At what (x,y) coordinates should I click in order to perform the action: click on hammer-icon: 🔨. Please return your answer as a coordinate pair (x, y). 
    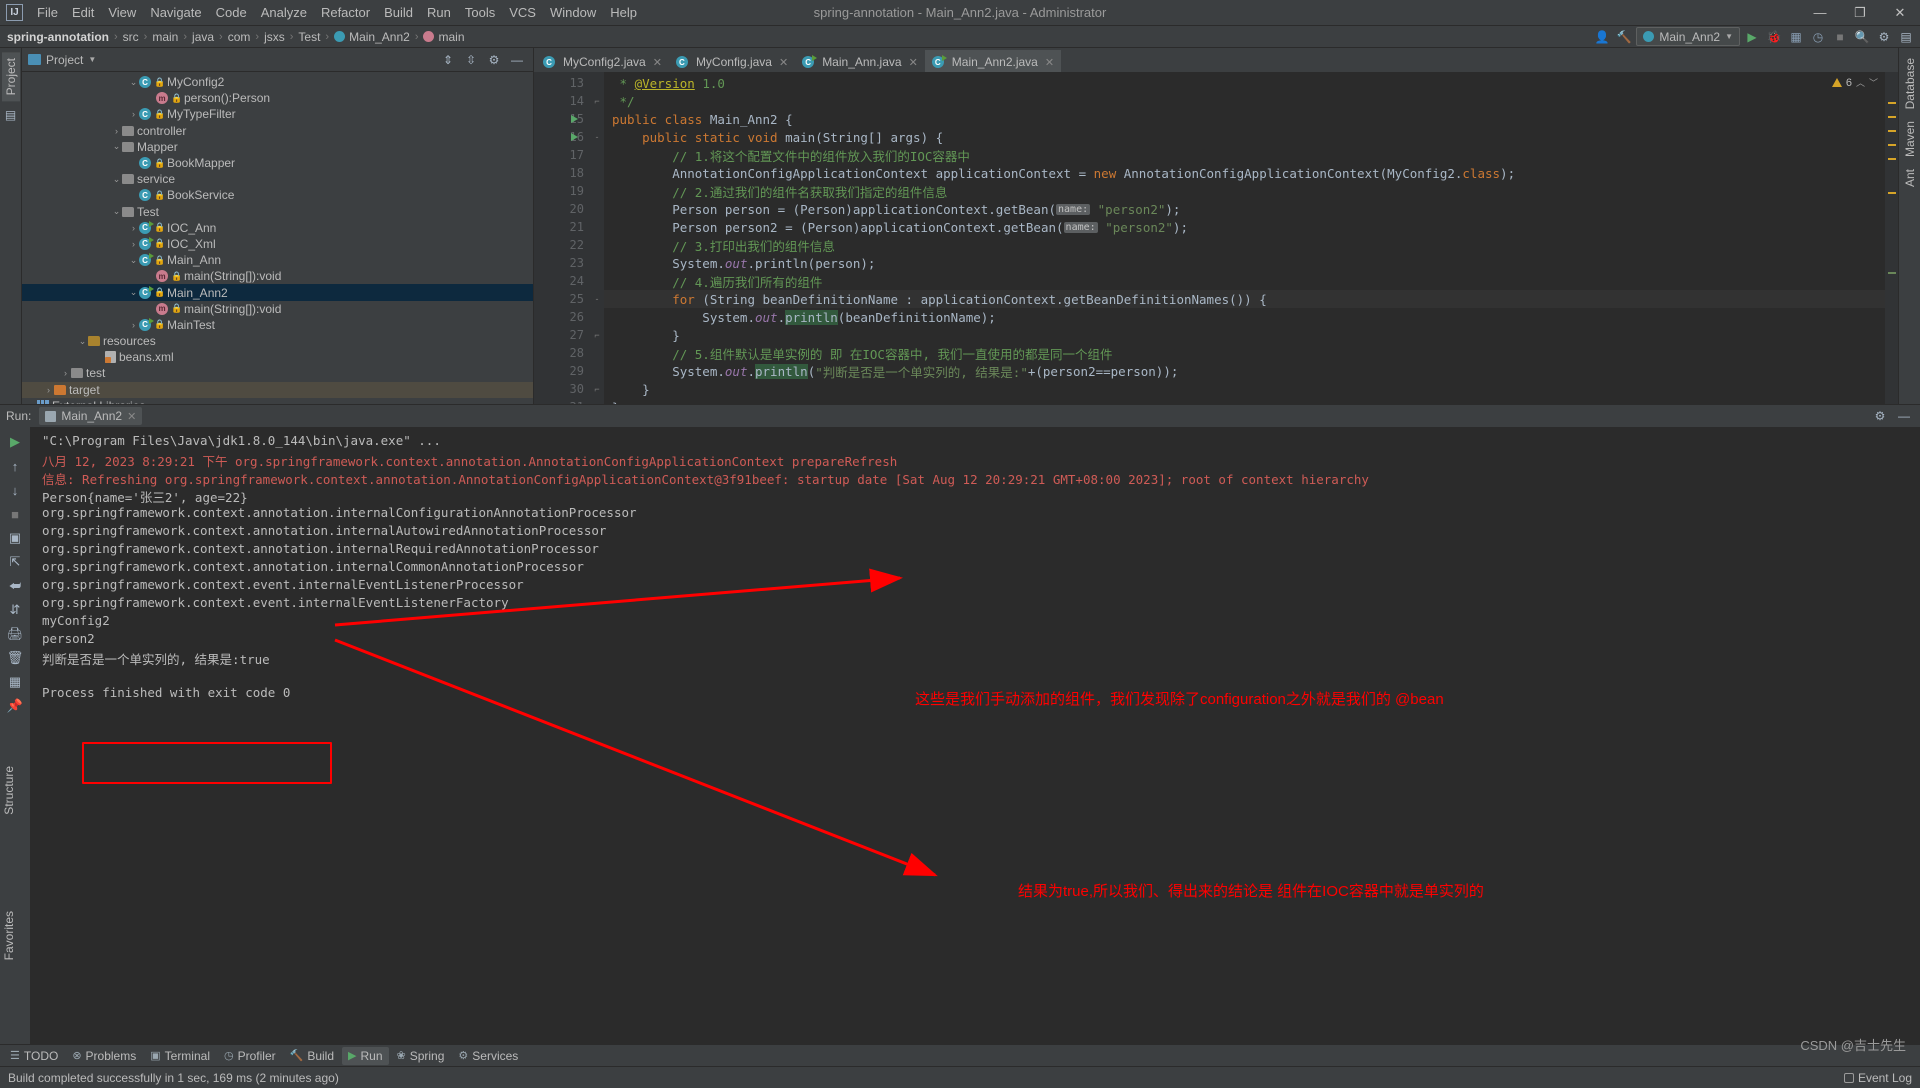
    Looking at the image, I should click on (1624, 37).